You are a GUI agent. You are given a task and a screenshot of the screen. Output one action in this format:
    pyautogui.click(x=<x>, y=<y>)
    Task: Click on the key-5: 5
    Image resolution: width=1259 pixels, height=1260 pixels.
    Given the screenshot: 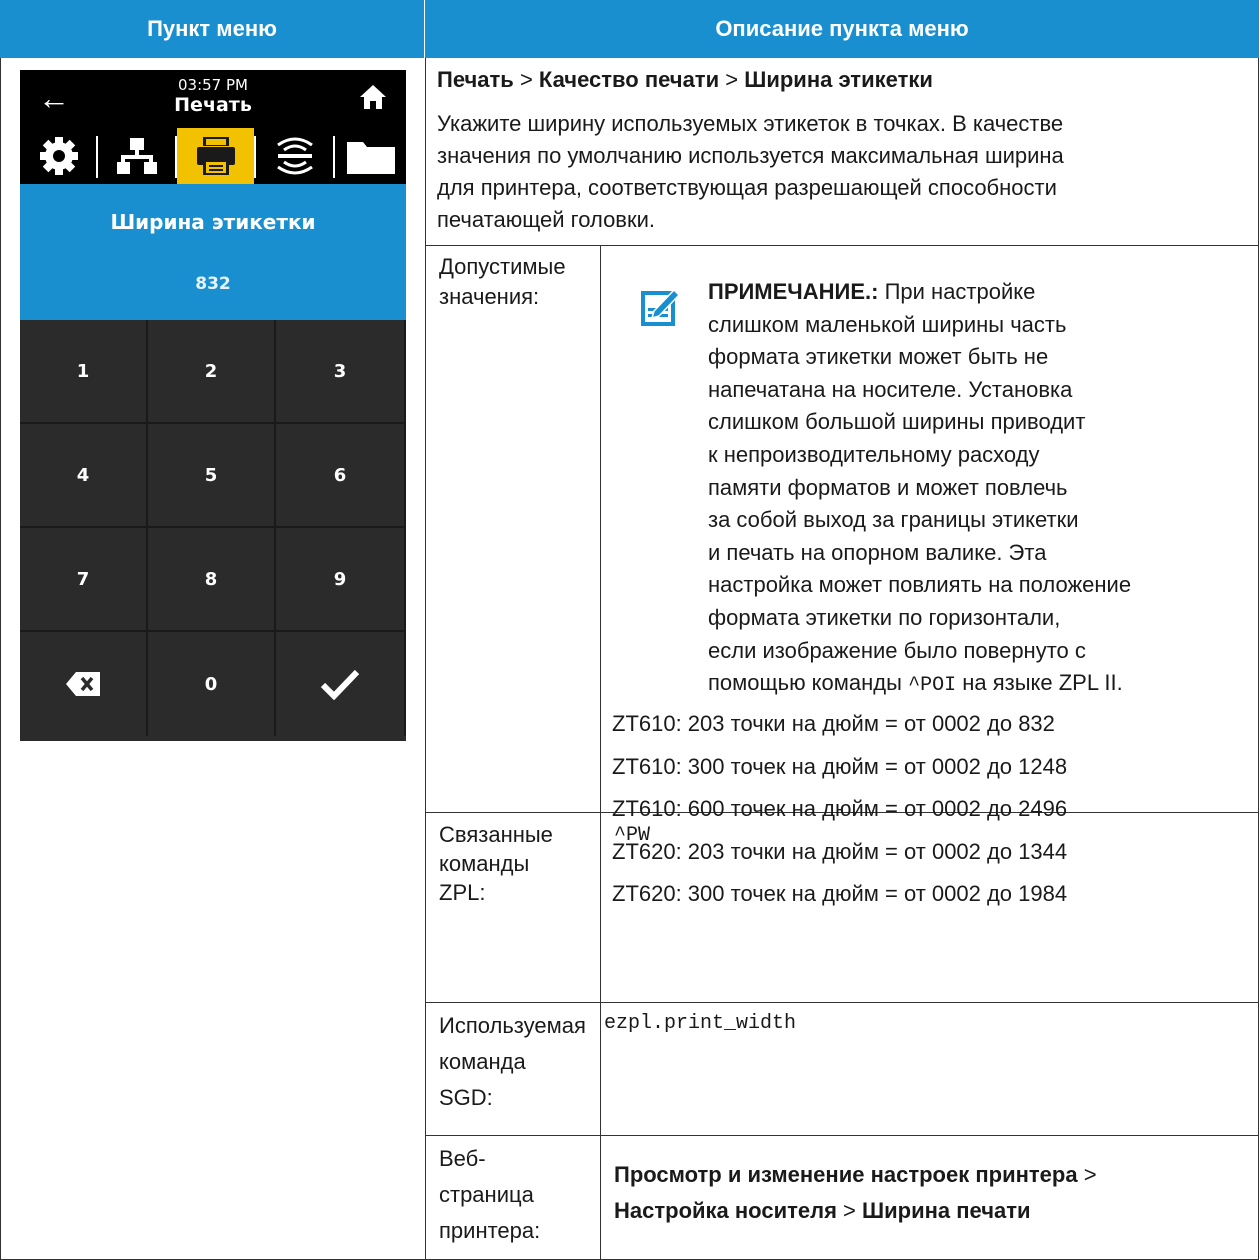 What is the action you would take?
    pyautogui.click(x=212, y=476)
    